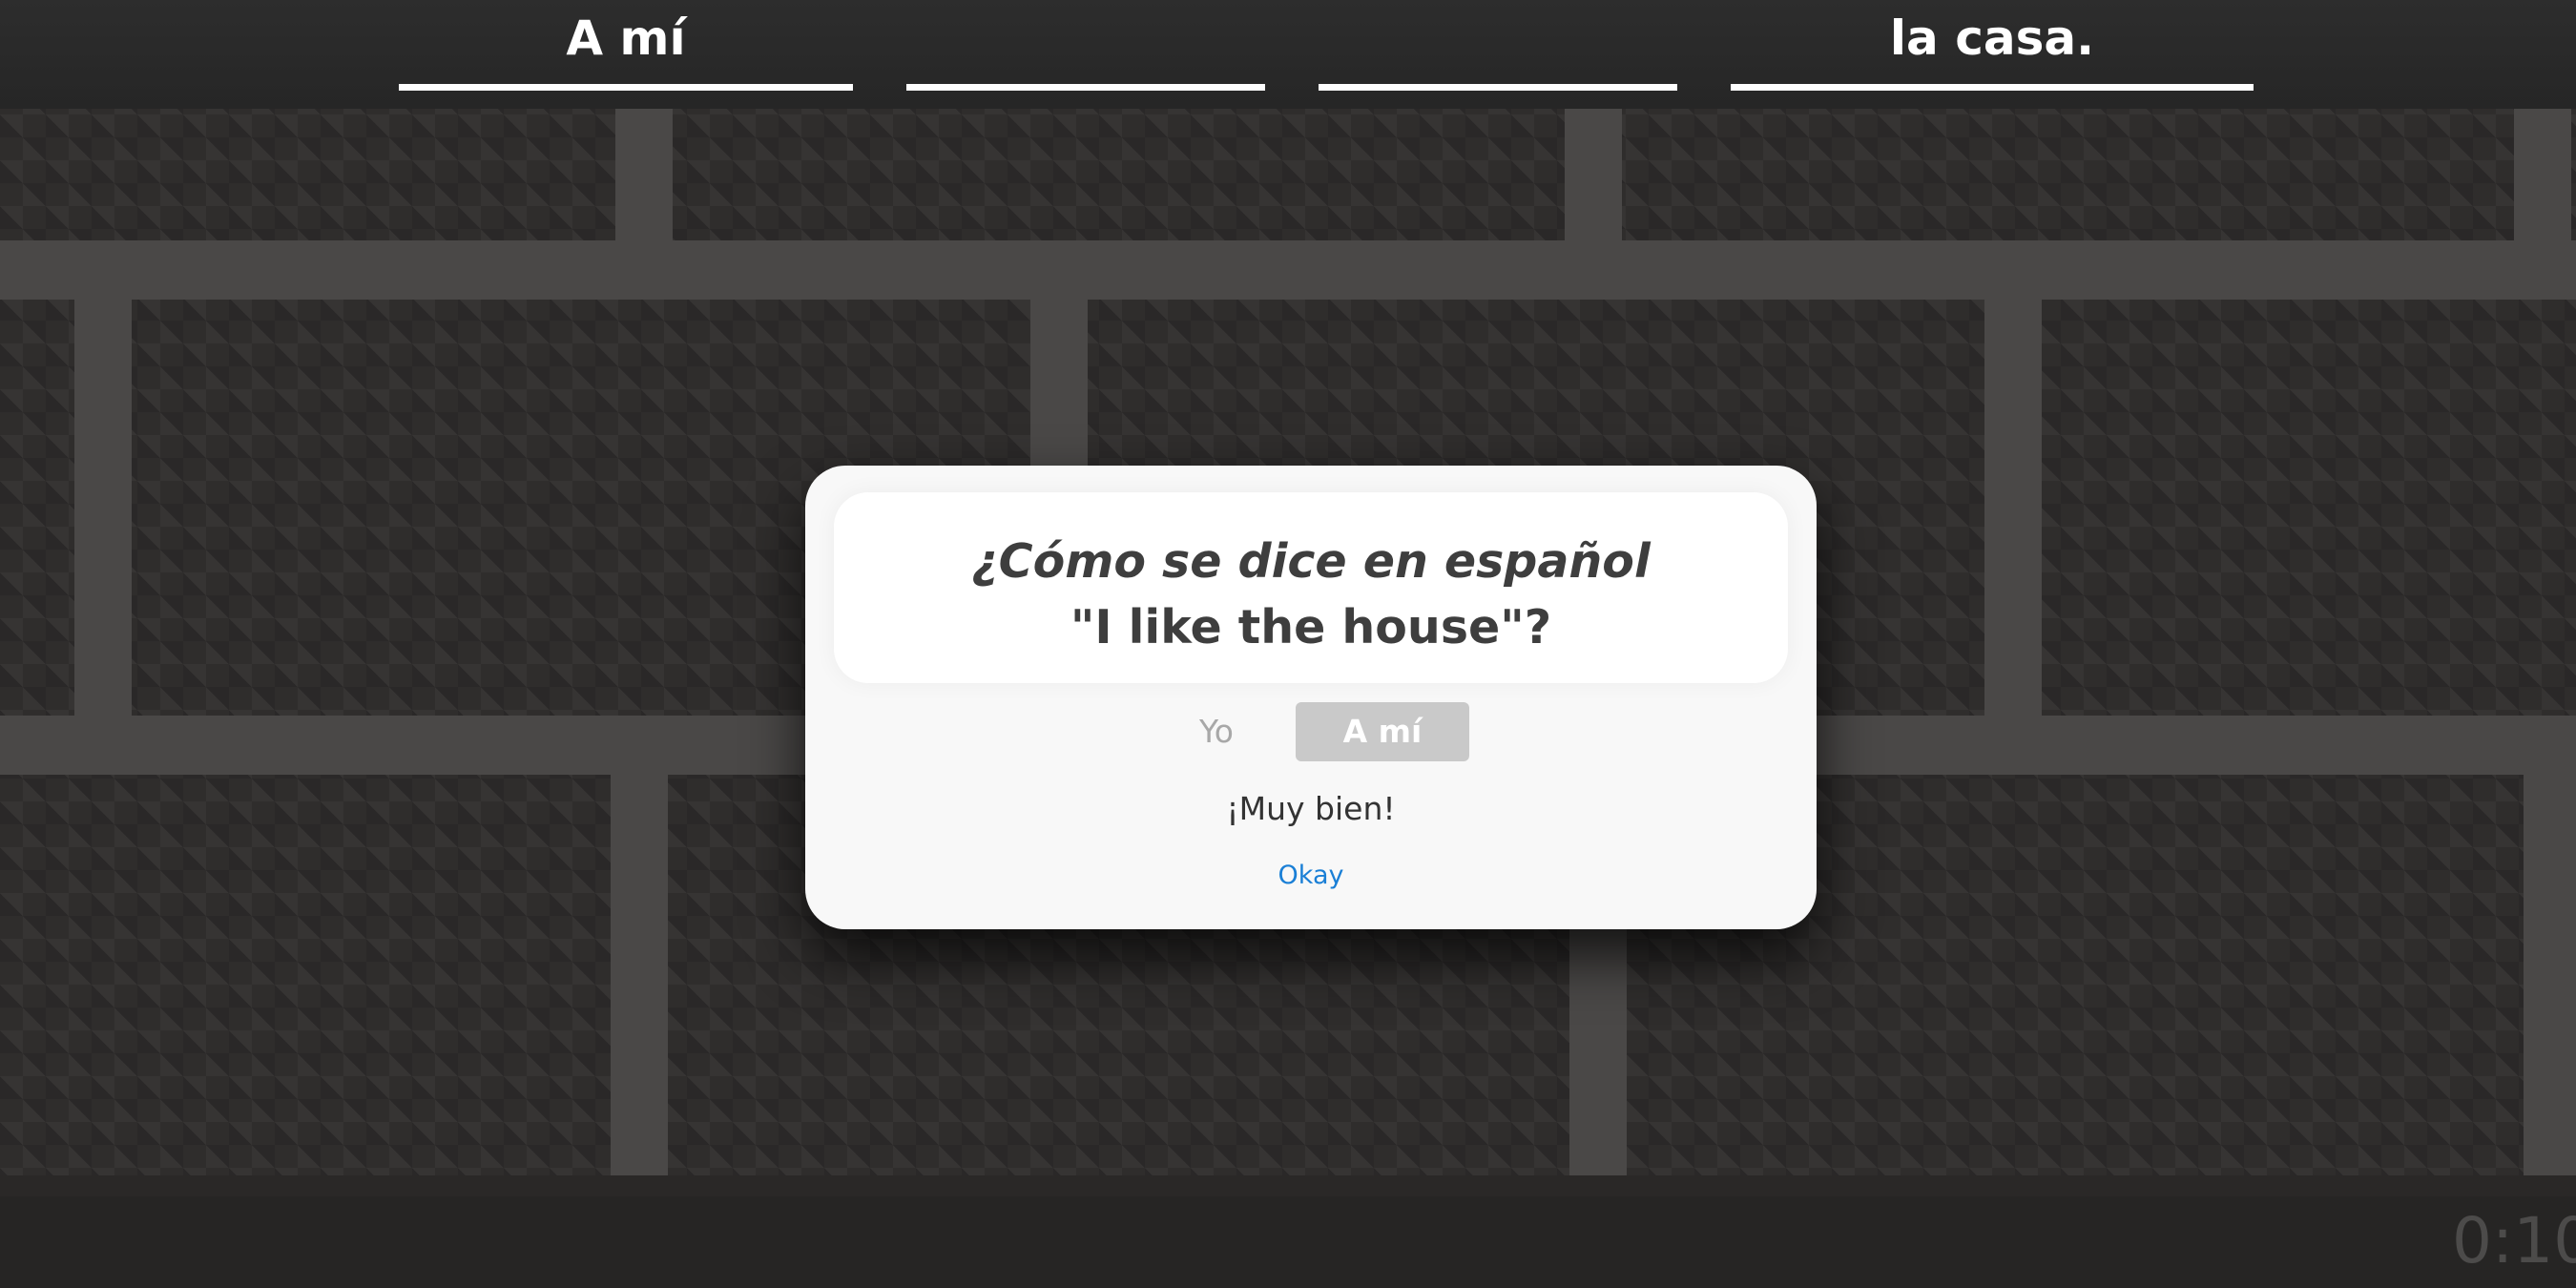 This screenshot has width=2576, height=1288. I want to click on question-phrase: "I like the house"?, so click(1311, 627).